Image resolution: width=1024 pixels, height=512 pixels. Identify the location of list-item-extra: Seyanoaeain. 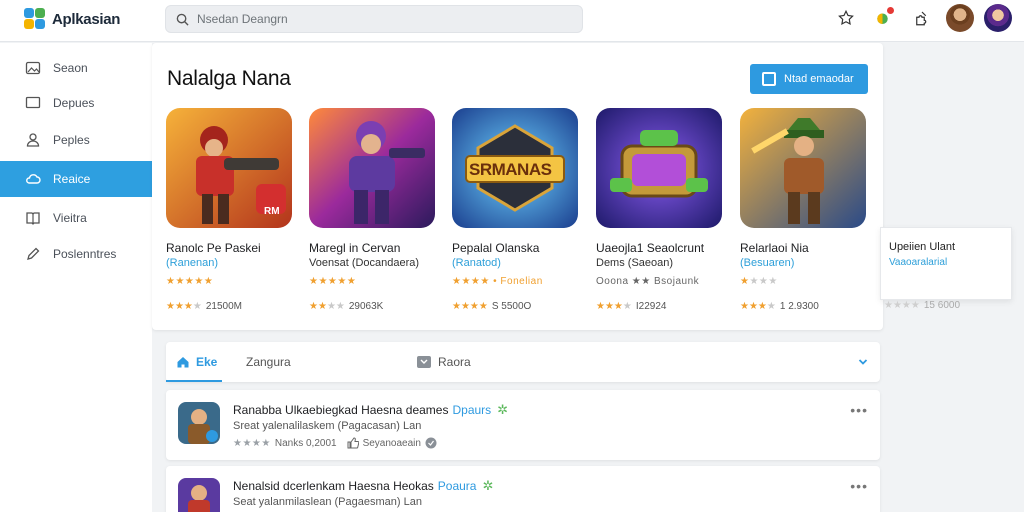
(391, 443).